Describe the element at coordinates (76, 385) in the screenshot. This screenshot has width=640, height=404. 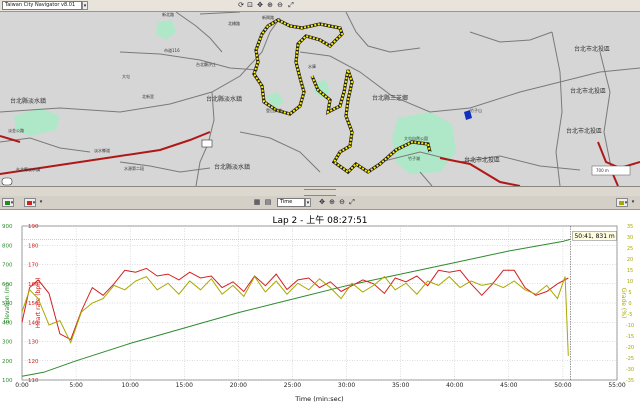
I see `x-tick-label: 5:00` at that location.